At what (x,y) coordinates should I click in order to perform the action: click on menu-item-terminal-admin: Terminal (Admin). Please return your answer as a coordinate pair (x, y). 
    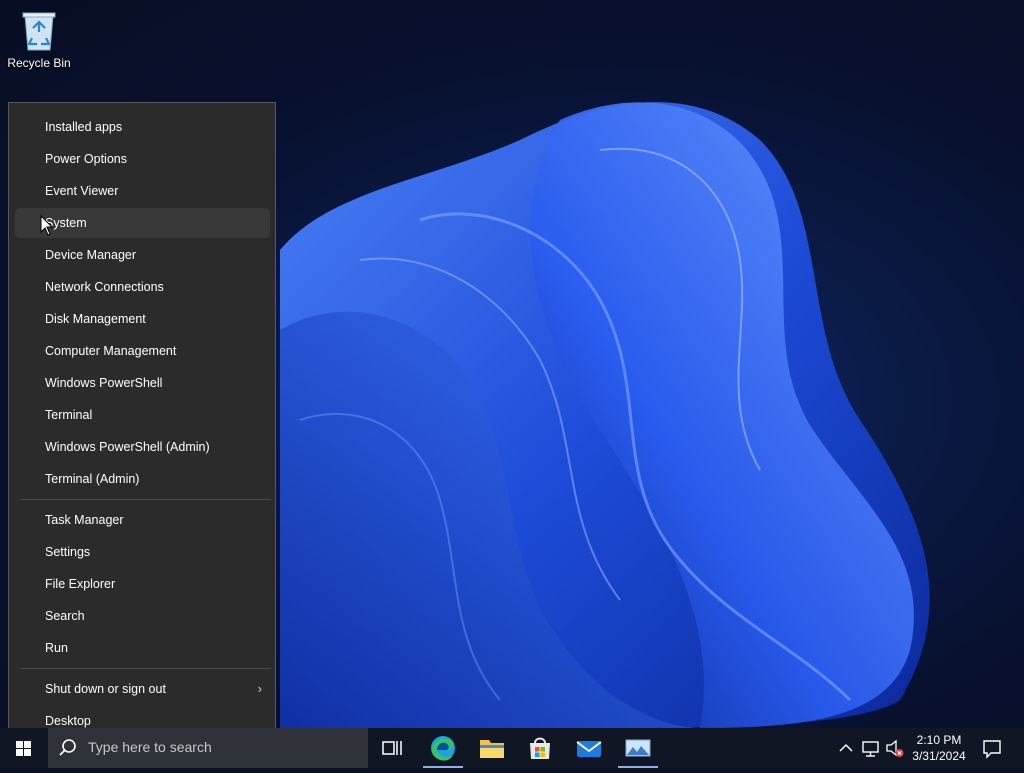
    Looking at the image, I should click on (142, 479).